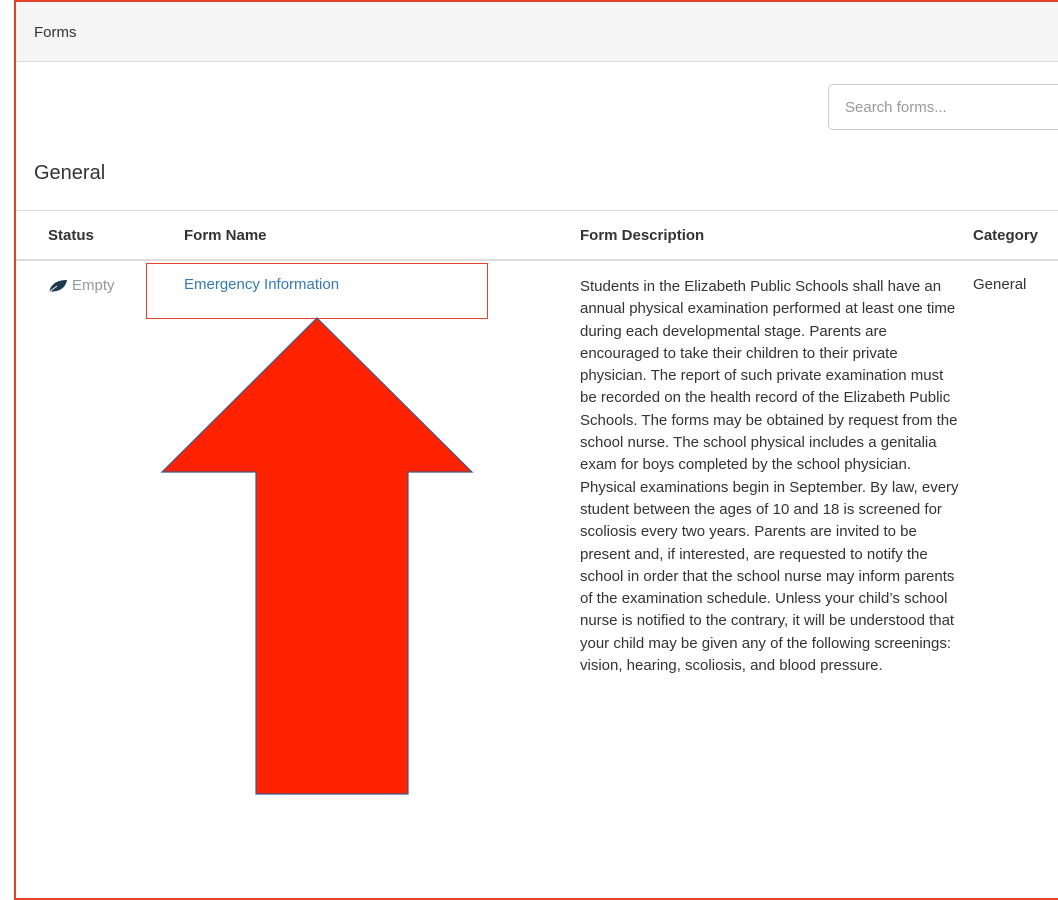 Image resolution: width=1058 pixels, height=900 pixels. Describe the element at coordinates (71, 235) in the screenshot. I see `column-header-status: Status` at that location.